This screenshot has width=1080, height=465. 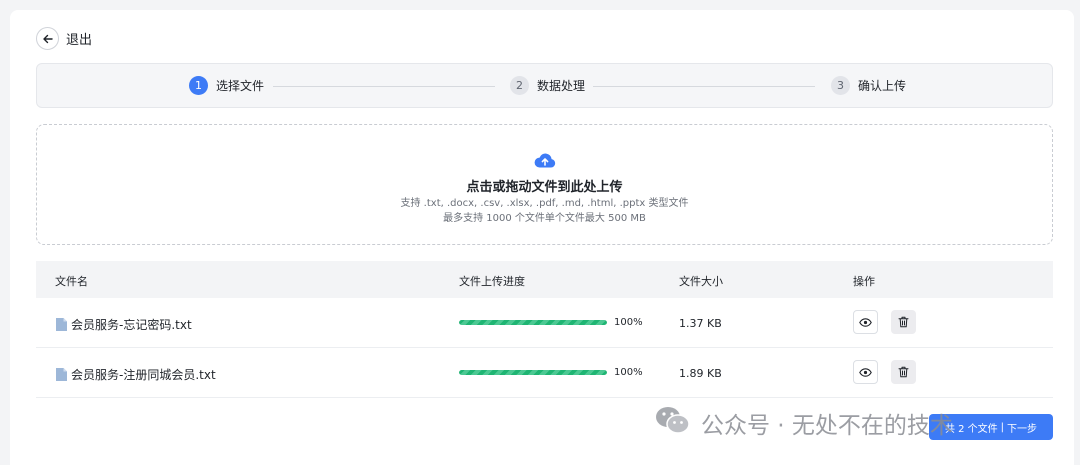 What do you see at coordinates (840, 85) in the screenshot?
I see `step-number: 3` at bounding box center [840, 85].